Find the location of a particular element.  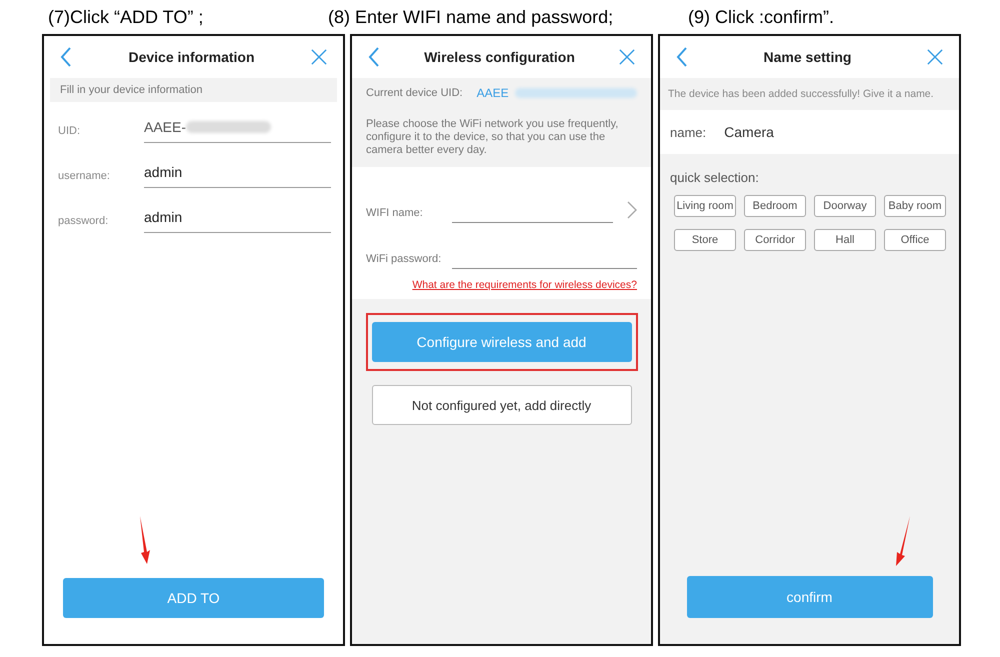

room-chip: Baby room is located at coordinates (915, 206).